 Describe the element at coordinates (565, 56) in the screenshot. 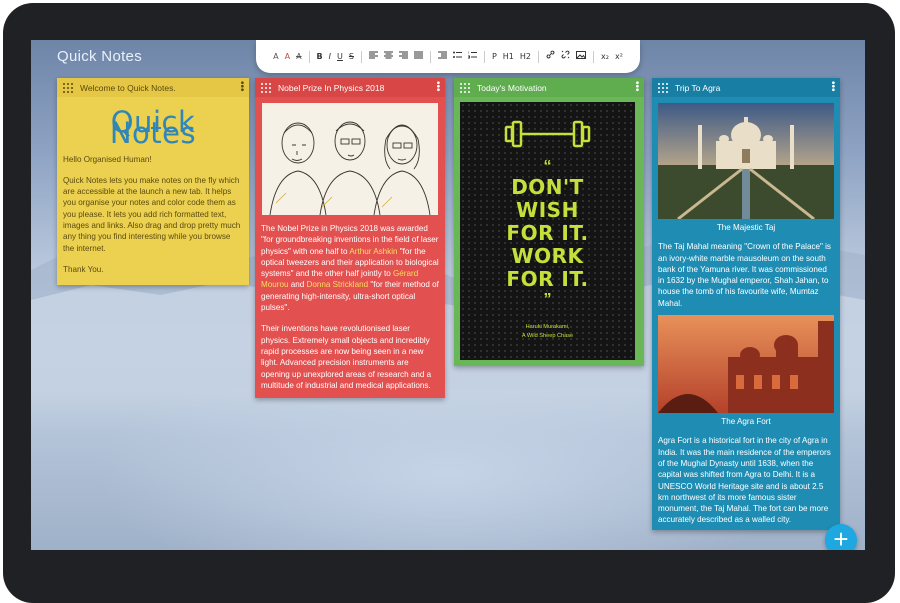

I see `unlink-icon` at that location.